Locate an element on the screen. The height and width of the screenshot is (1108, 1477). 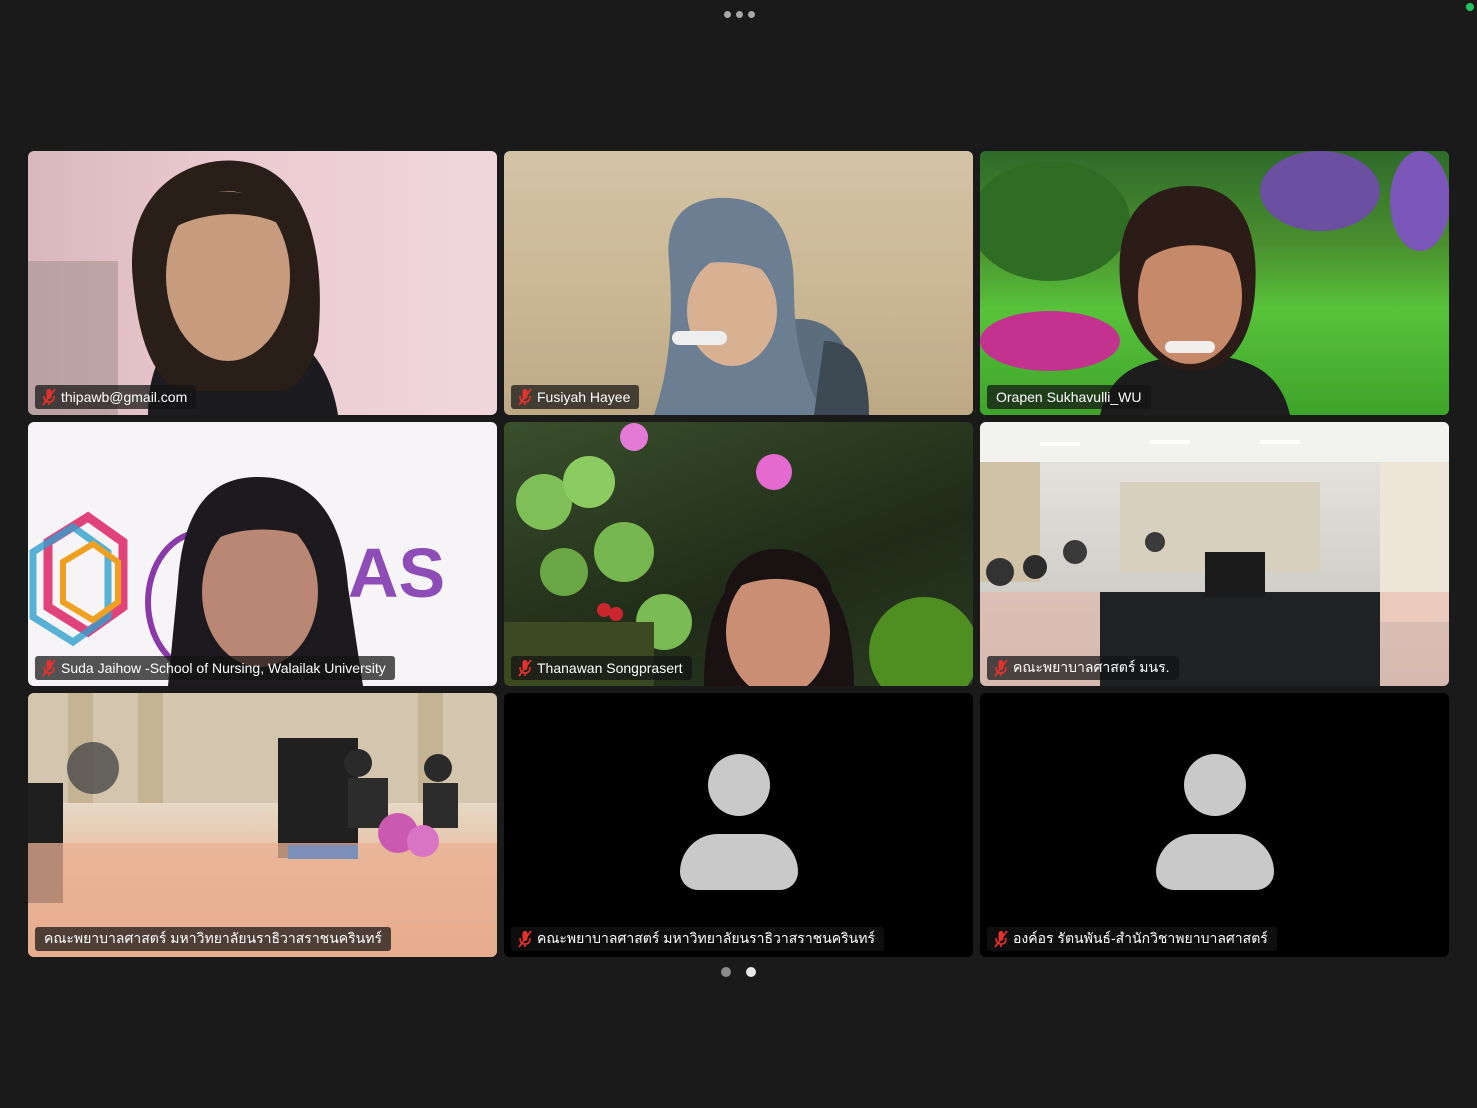
participant-name-tag: คณะพยาบาลศาสตร์ มนร. is located at coordinates (1083, 668).